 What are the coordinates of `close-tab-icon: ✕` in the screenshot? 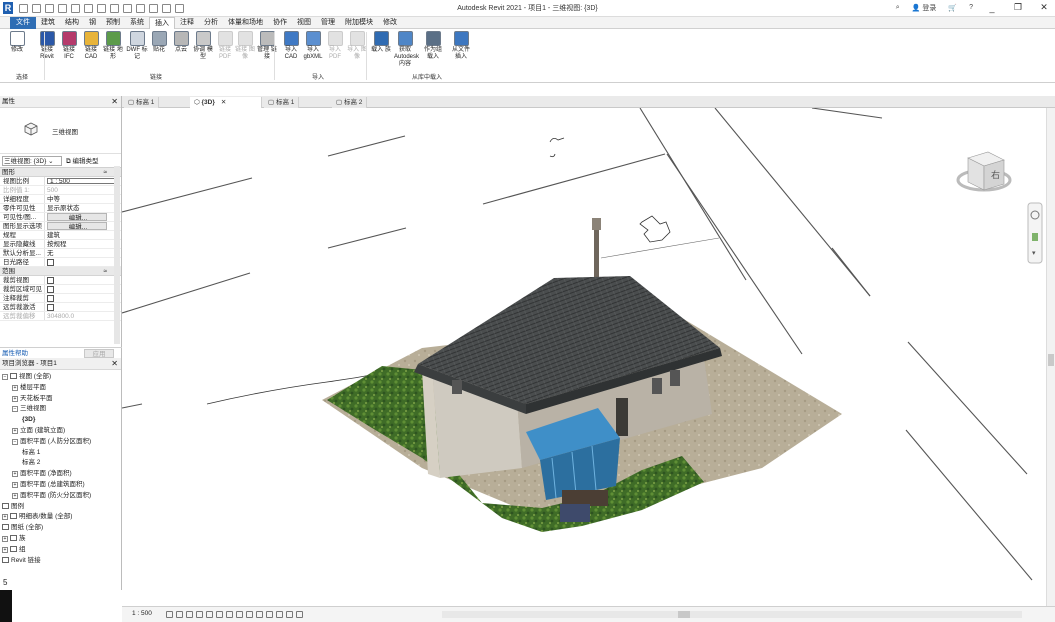 It's located at (223, 102).